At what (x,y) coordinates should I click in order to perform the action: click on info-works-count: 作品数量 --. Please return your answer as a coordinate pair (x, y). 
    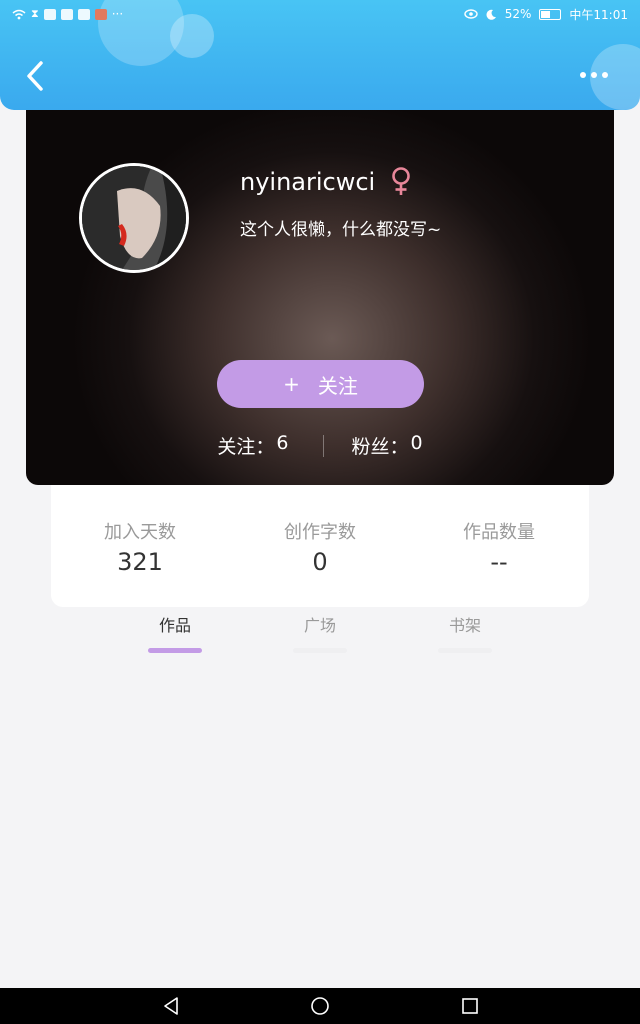
    Looking at the image, I should click on (499, 547).